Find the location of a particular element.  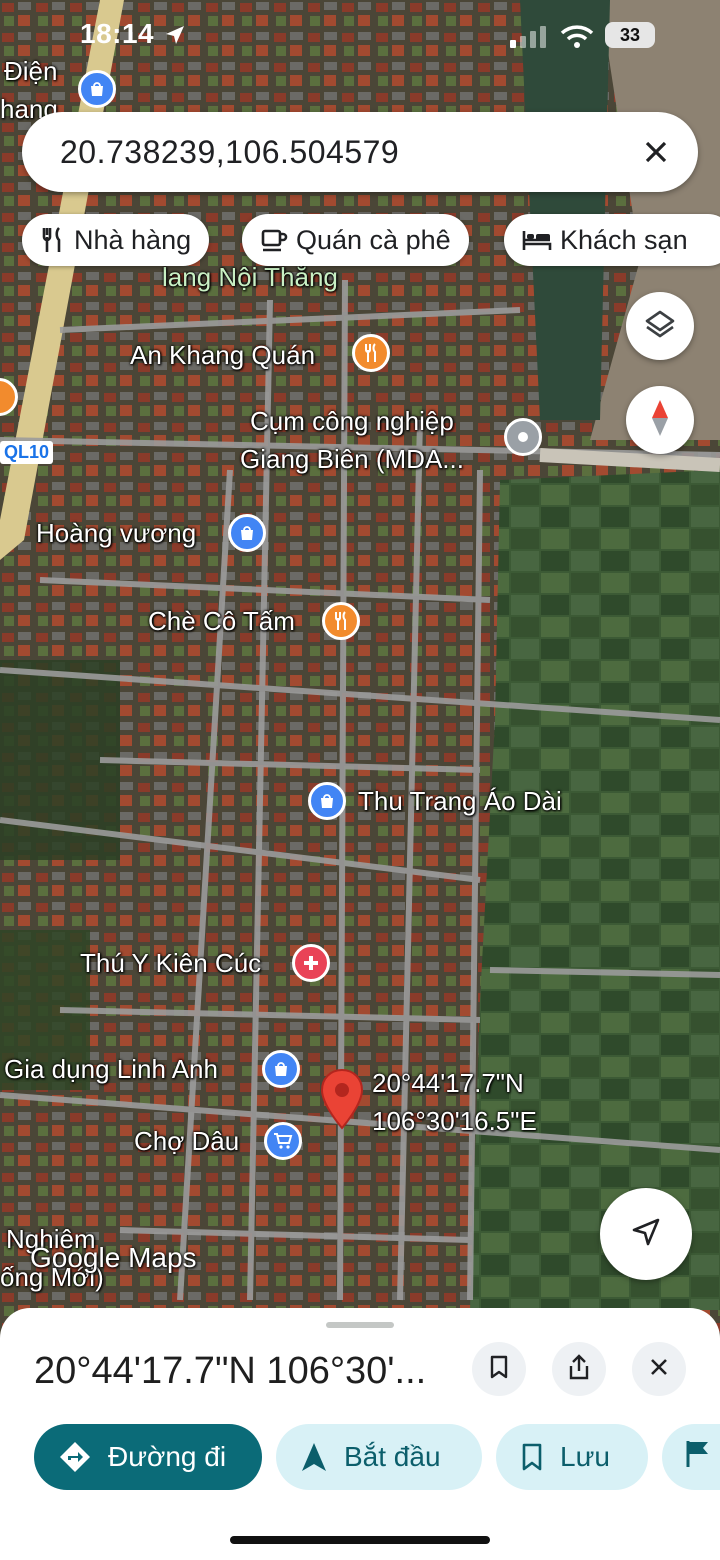

compass-button is located at coordinates (660, 420).